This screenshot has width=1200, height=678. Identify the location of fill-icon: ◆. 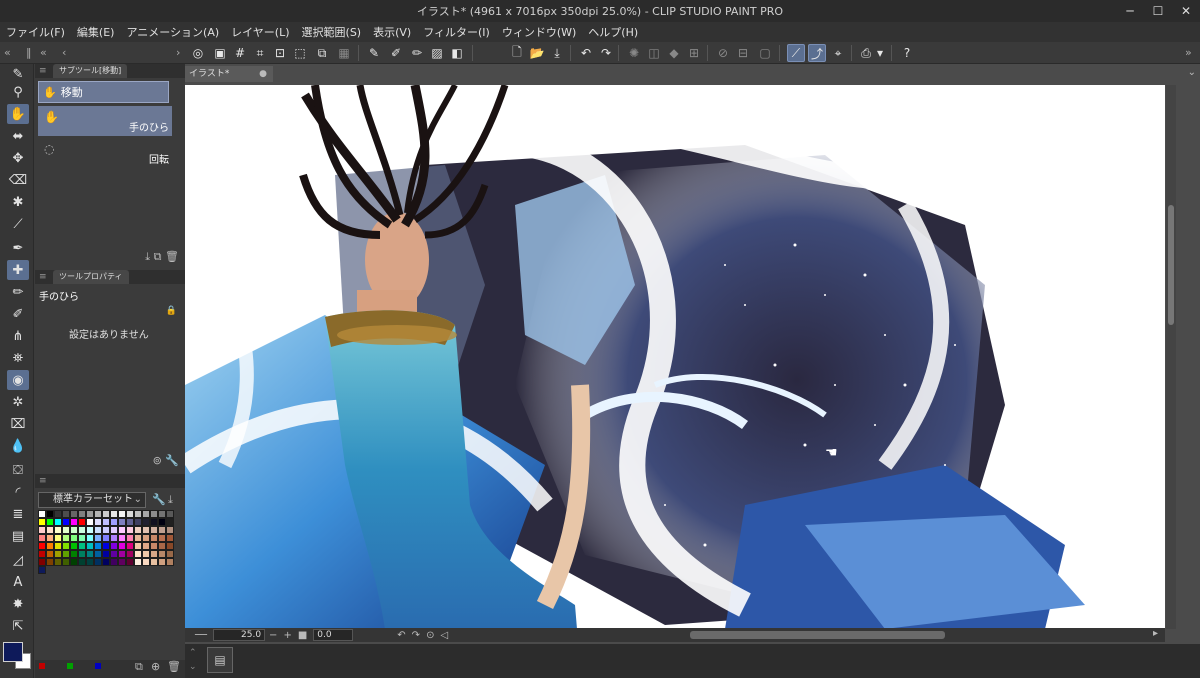
(674, 53).